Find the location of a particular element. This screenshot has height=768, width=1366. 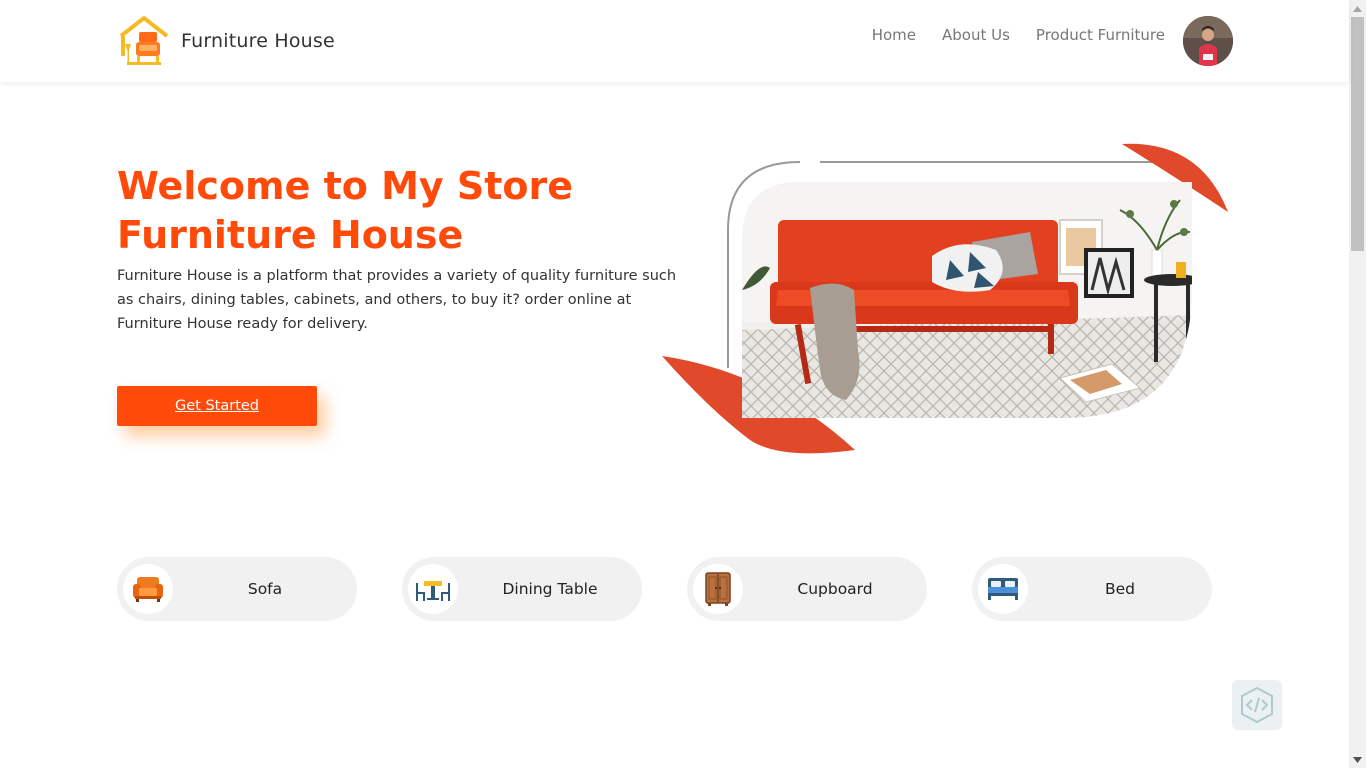

user-avatar is located at coordinates (1208, 41).